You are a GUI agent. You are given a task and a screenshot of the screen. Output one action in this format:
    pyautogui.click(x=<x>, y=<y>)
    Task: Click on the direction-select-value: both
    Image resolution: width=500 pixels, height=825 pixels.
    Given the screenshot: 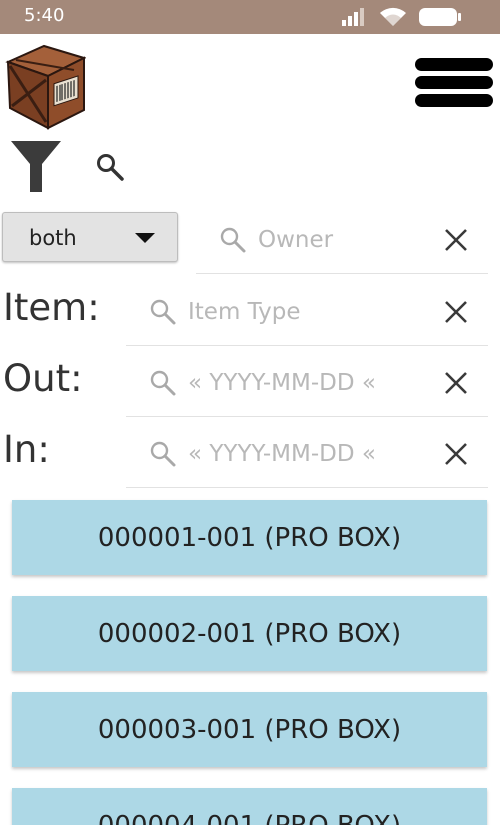 What is the action you would take?
    pyautogui.click(x=53, y=238)
    